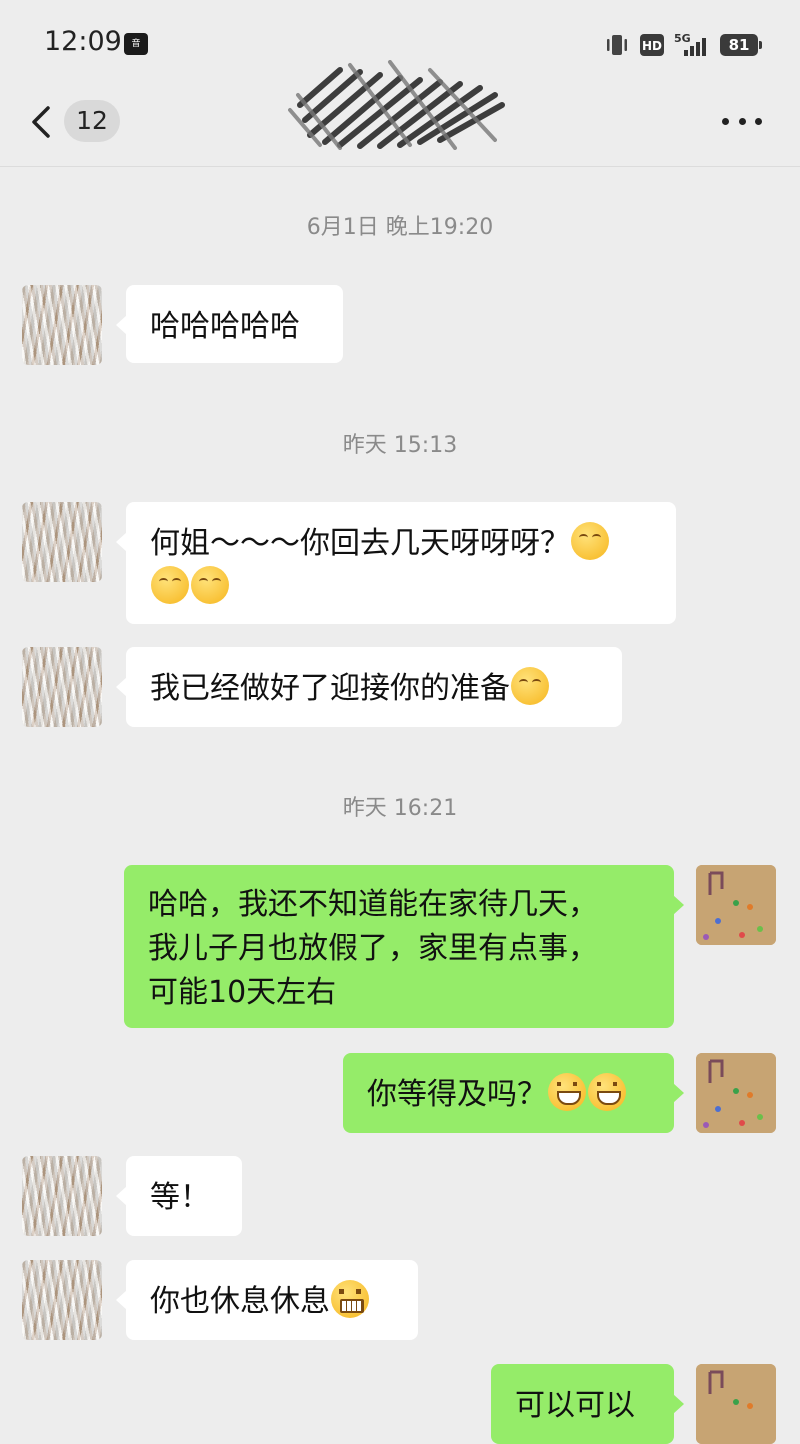 Image resolution: width=800 pixels, height=1444 pixels. I want to click on app-notification-icon: 音, so click(136, 44).